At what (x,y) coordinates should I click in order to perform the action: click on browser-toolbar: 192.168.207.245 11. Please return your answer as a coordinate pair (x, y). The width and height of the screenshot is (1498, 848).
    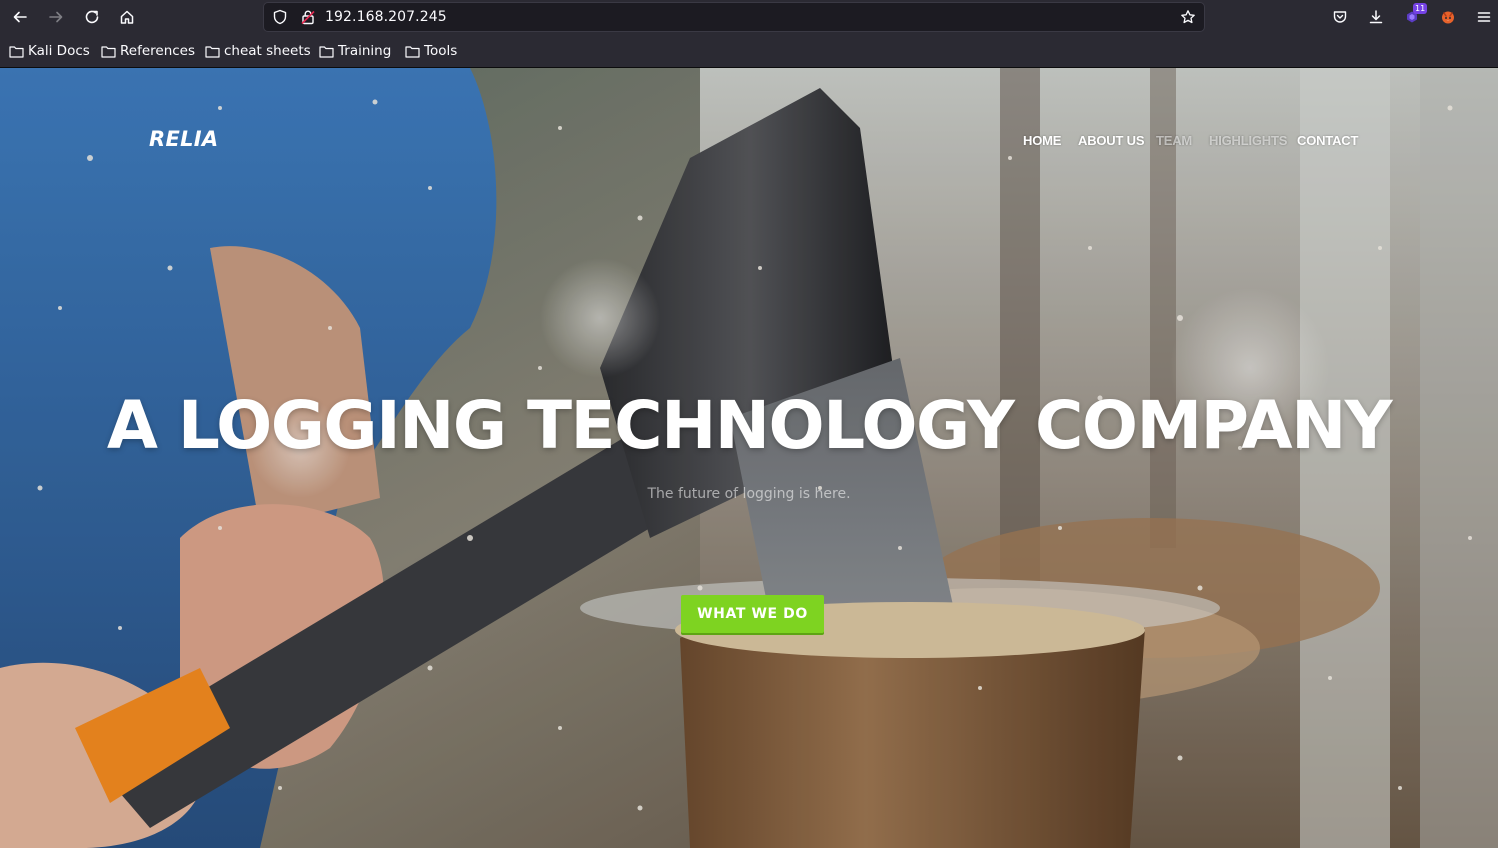
    Looking at the image, I should click on (749, 17).